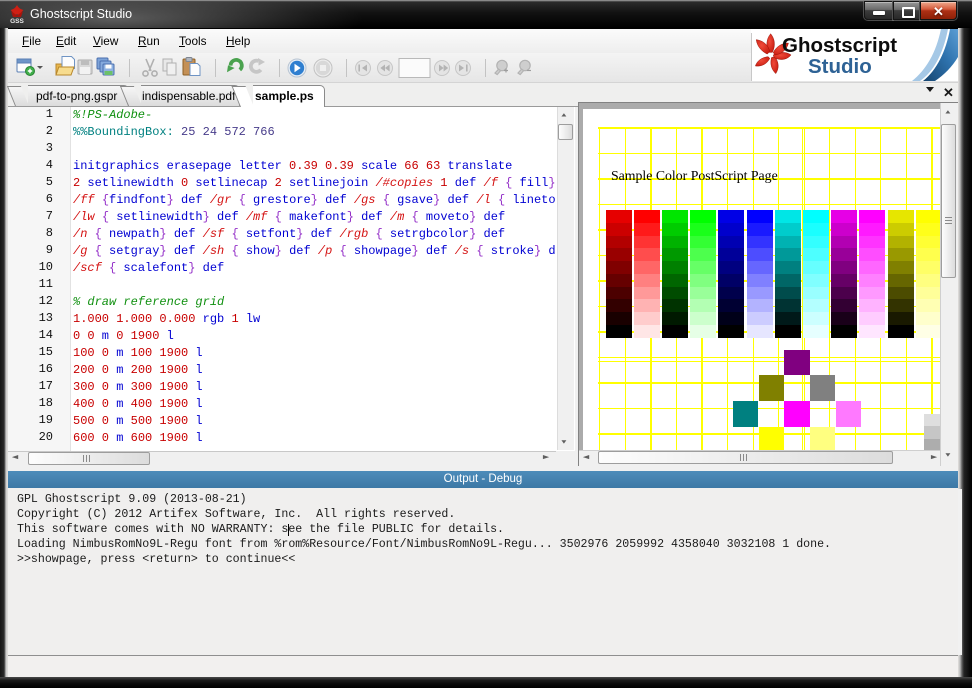  What do you see at coordinates (17, 21) in the screenshot?
I see `svg-text: GSS` at bounding box center [17, 21].